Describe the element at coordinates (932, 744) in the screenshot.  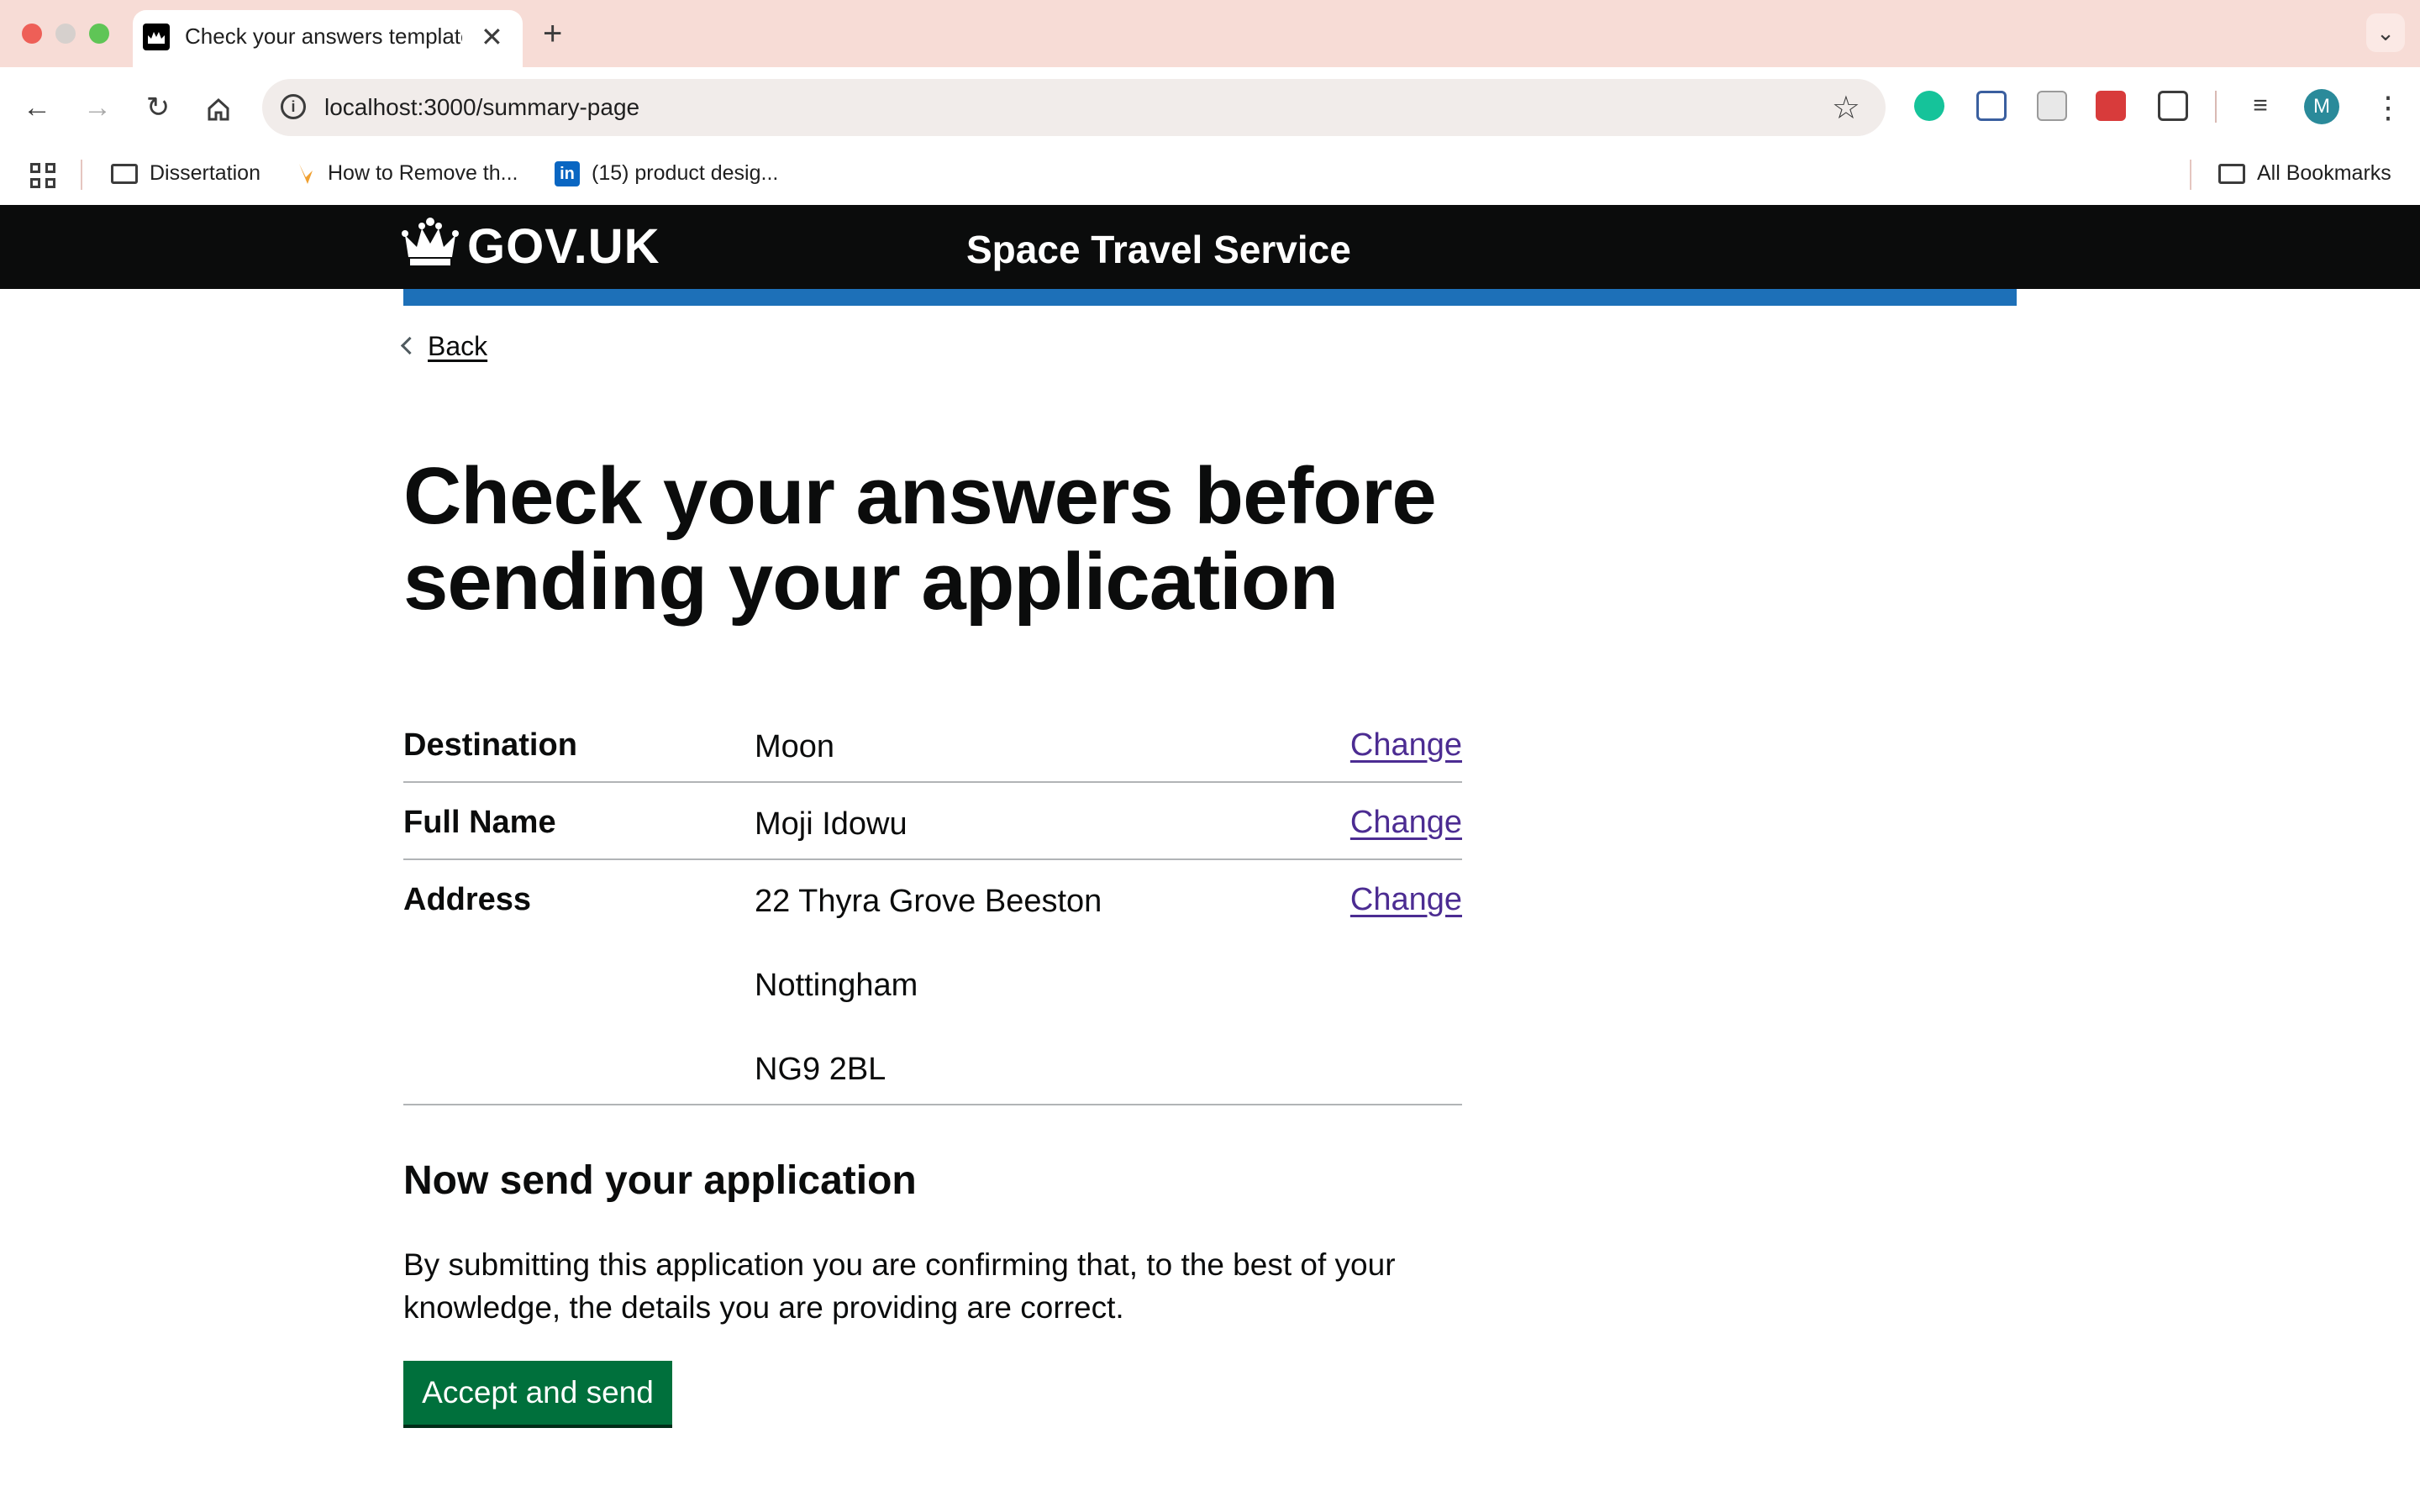
I see `summary-row-destination: Destination Moon Change` at that location.